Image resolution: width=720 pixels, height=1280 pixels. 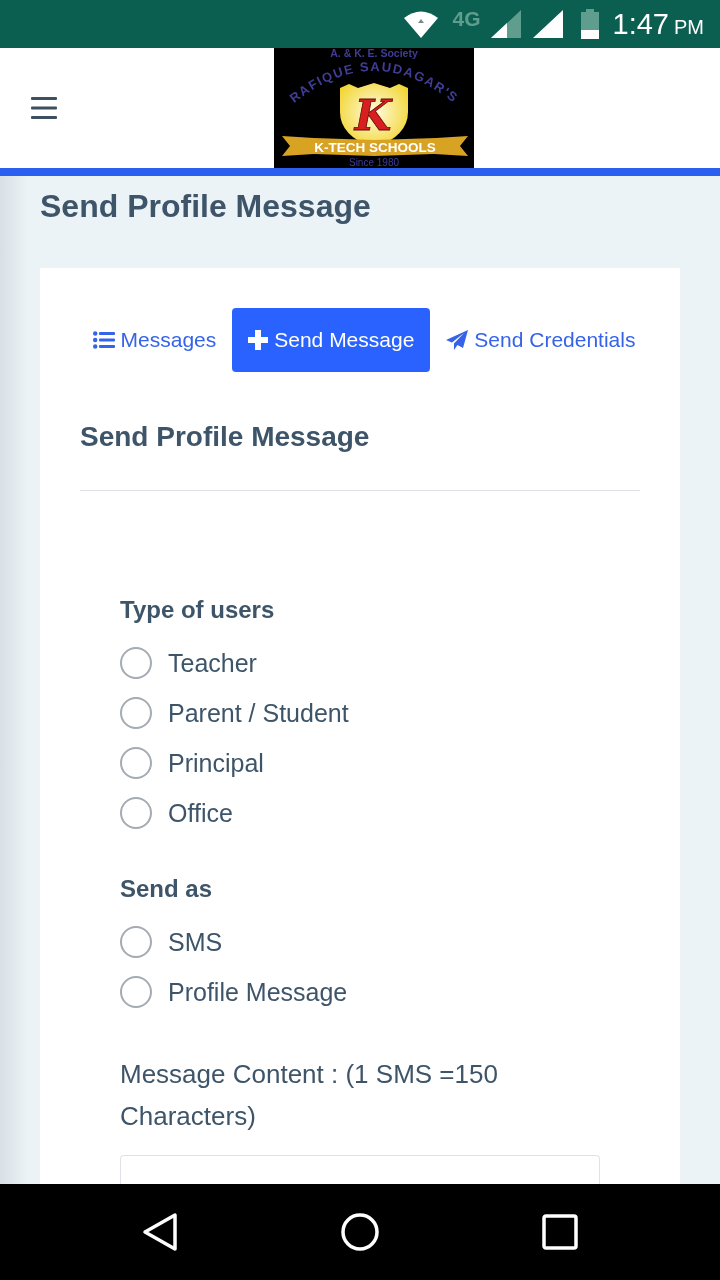 What do you see at coordinates (216, 763) in the screenshot?
I see `option-label: Principal` at bounding box center [216, 763].